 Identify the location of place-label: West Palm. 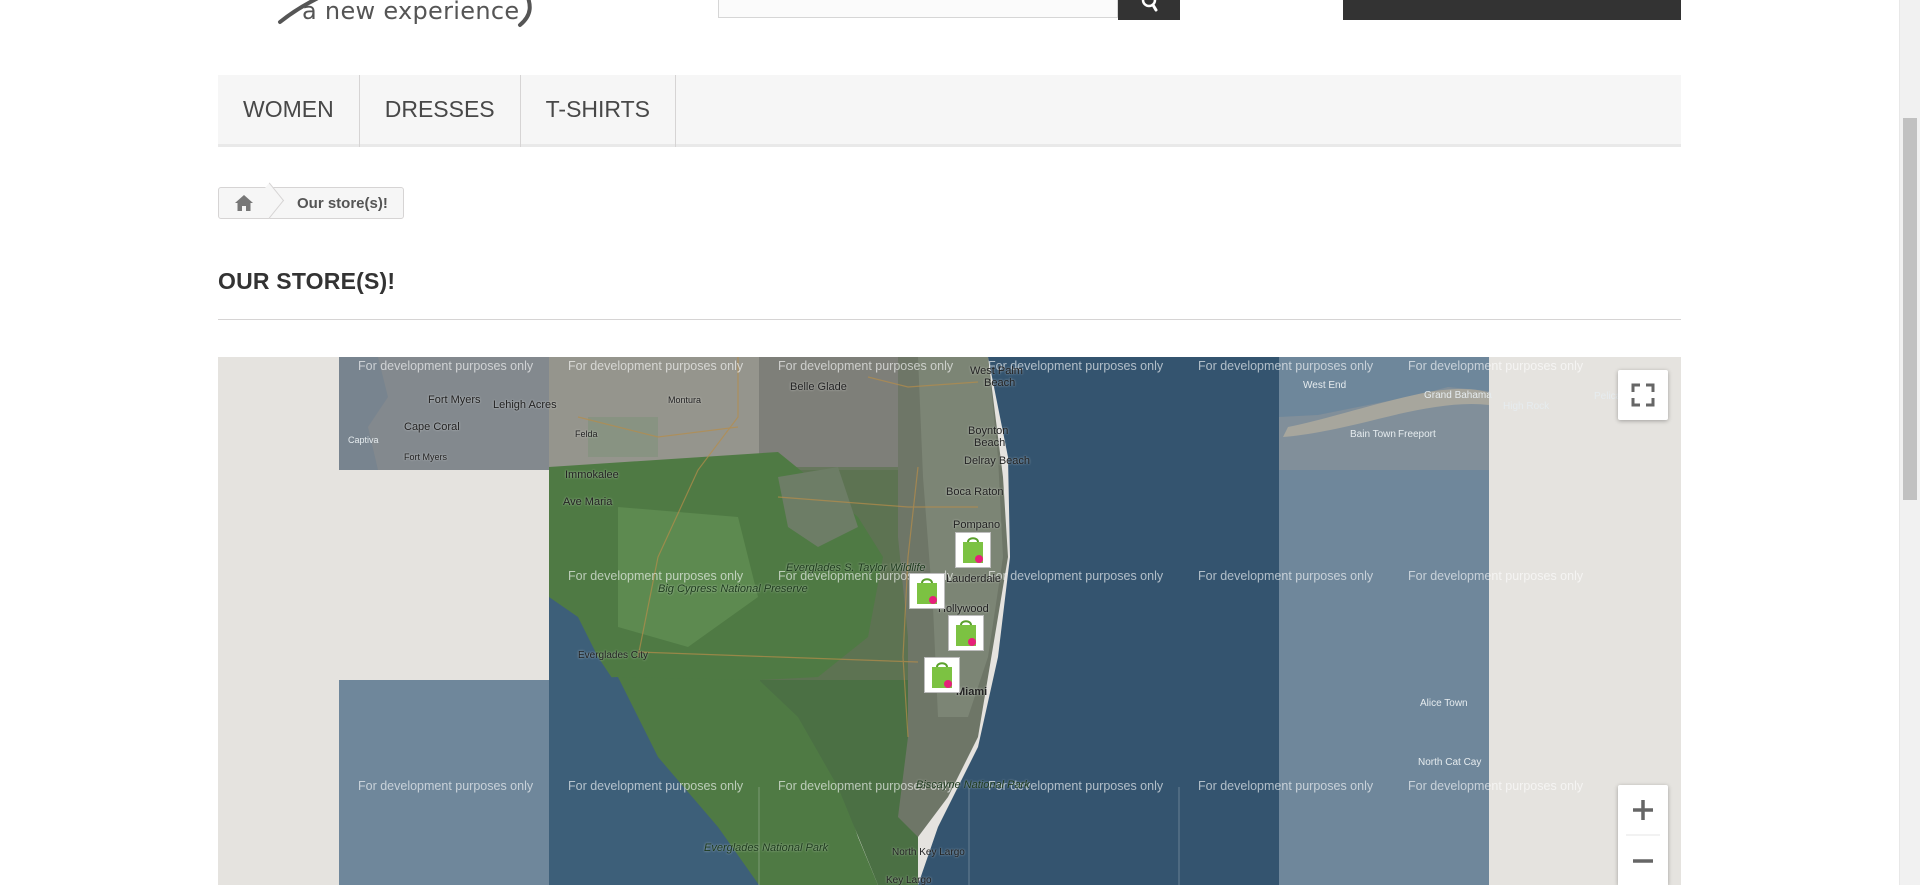
(996, 371).